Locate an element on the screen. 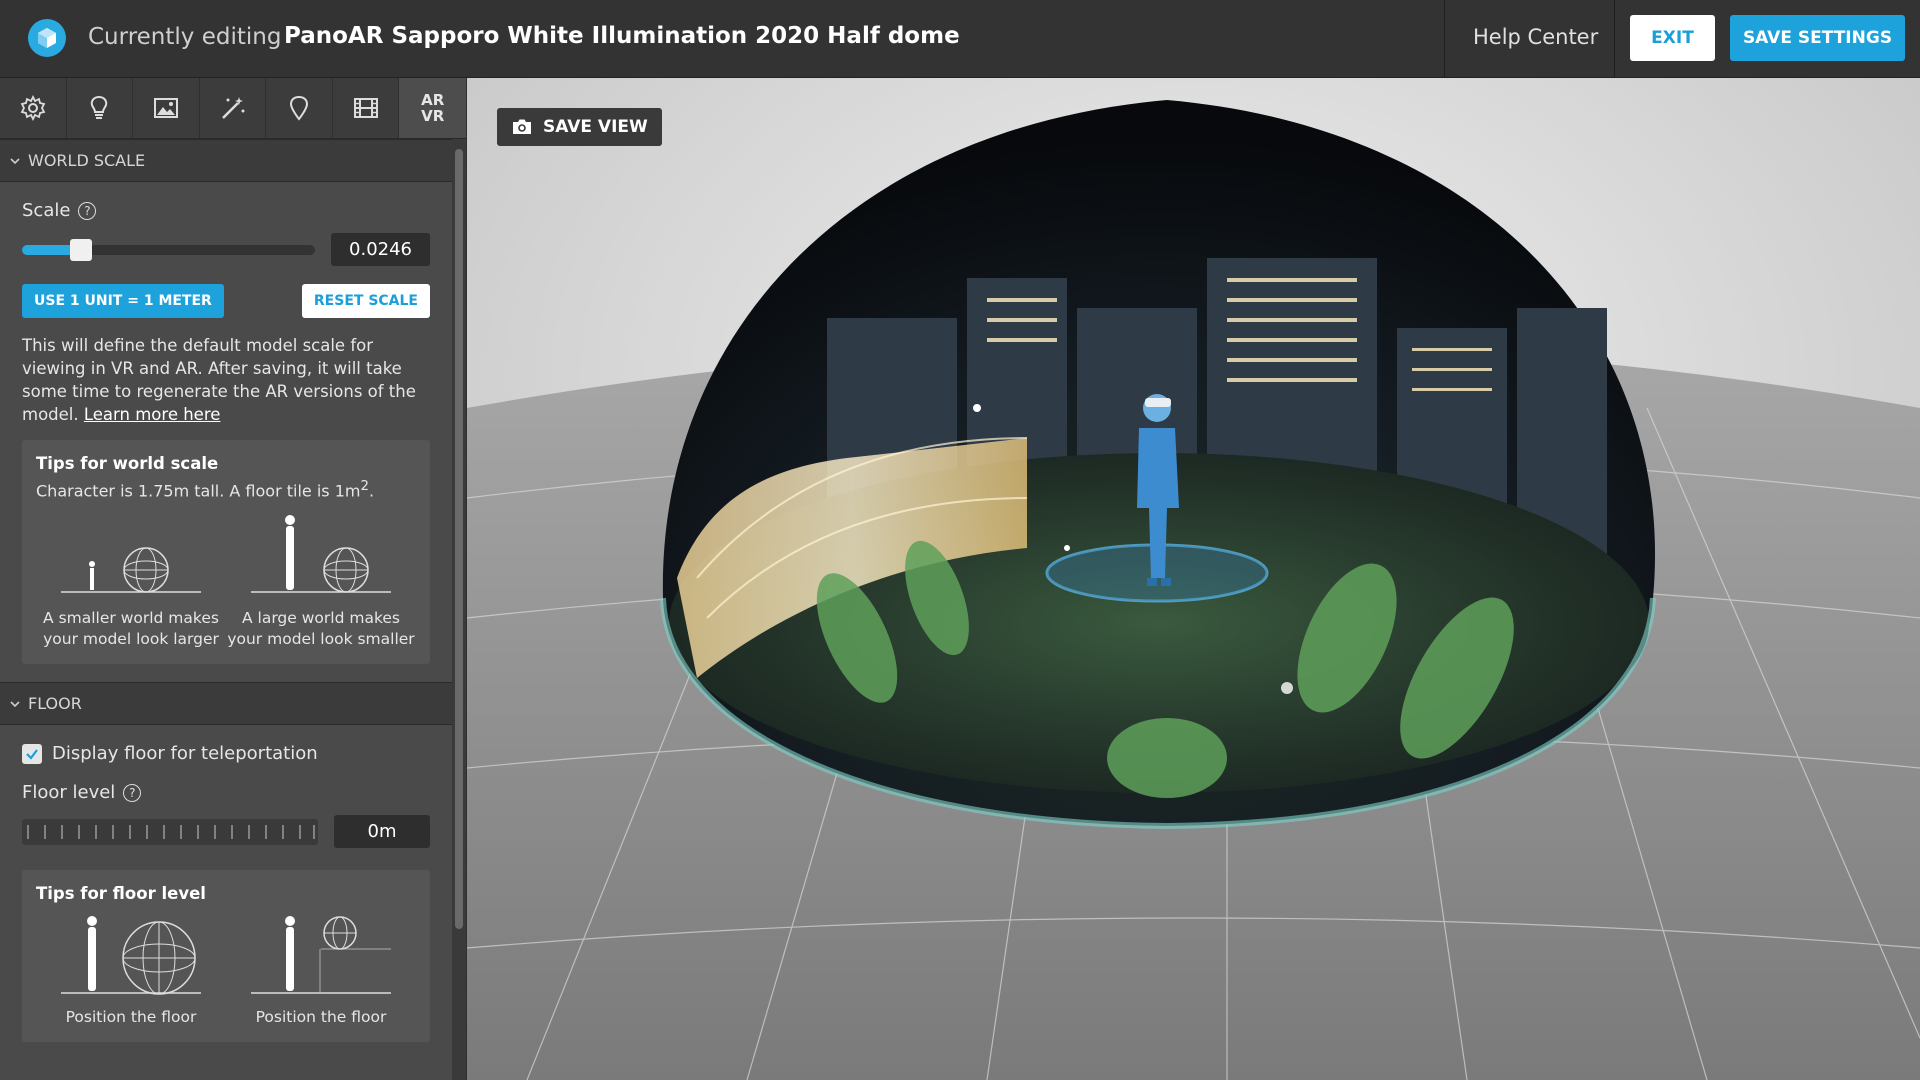 The width and height of the screenshot is (1920, 1080). pin-icon is located at coordinates (299, 108).